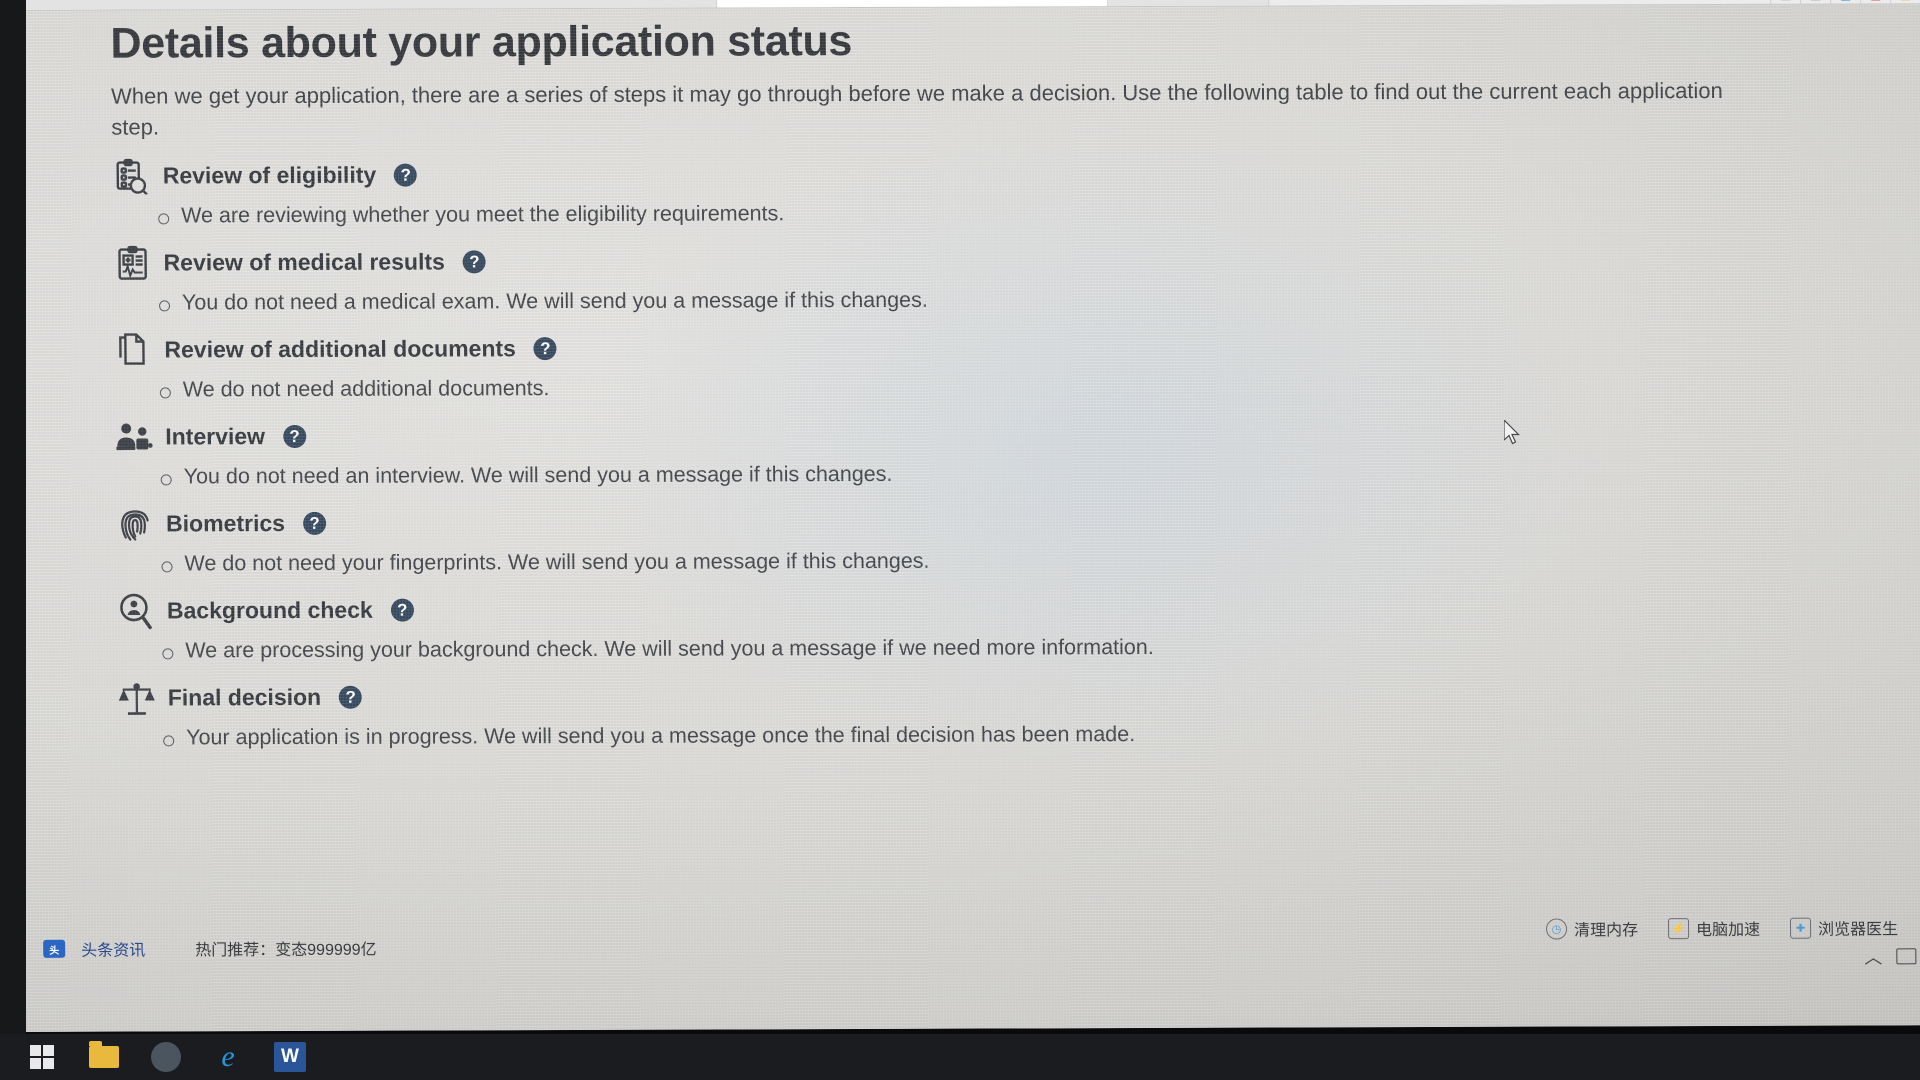 The width and height of the screenshot is (1920, 1080). I want to click on documents-copy-icon, so click(133, 350).